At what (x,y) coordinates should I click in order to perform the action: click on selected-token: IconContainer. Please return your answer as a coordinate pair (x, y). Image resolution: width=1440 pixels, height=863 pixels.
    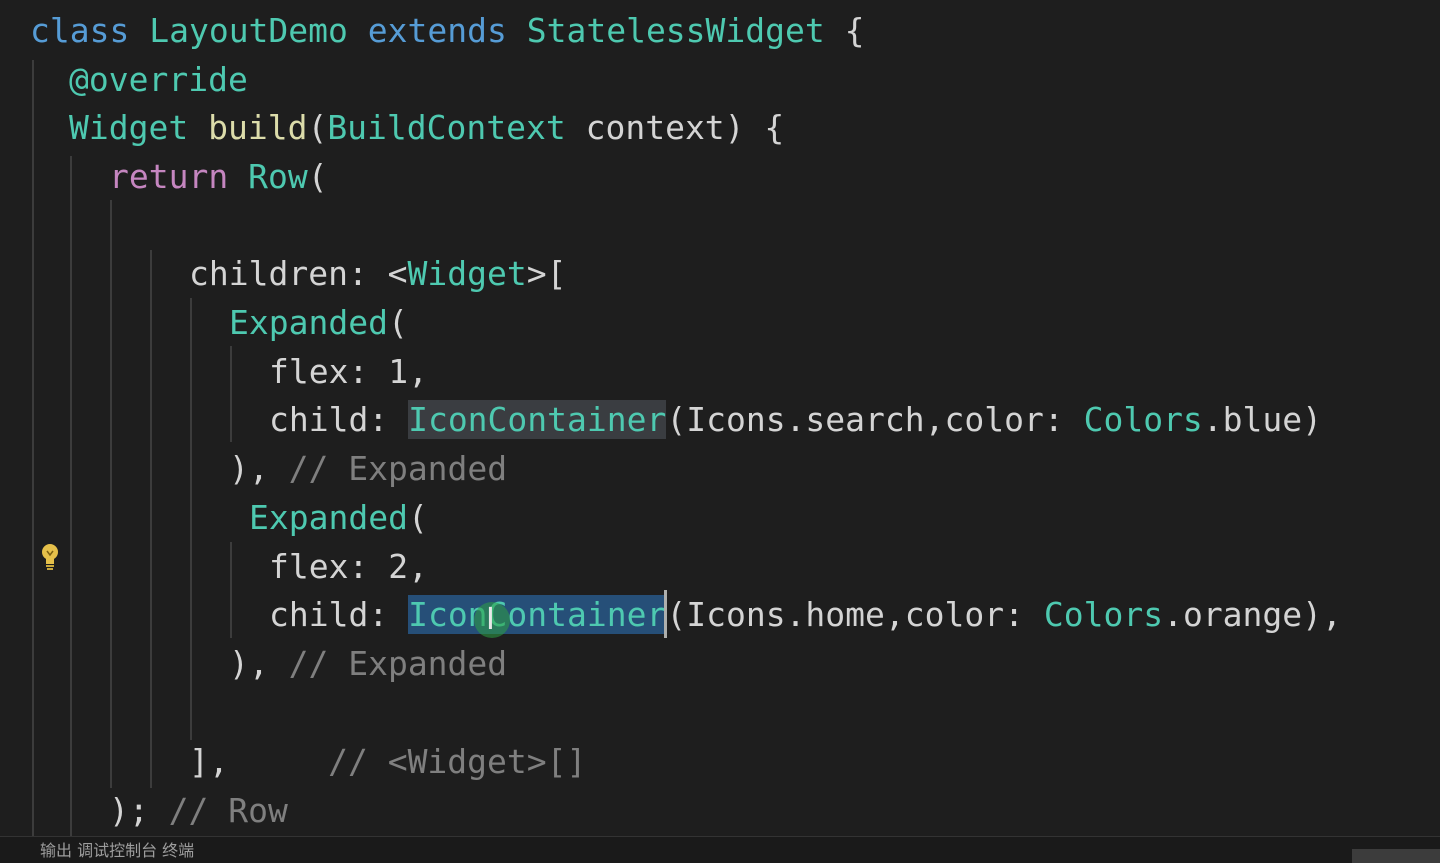
    Looking at the image, I should click on (537, 614).